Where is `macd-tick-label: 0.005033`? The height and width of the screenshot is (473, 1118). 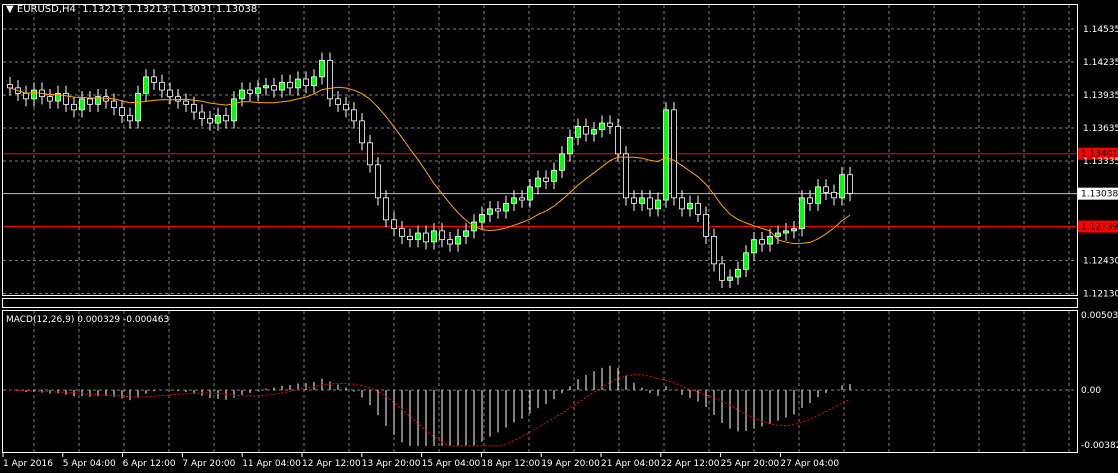 macd-tick-label: 0.005033 is located at coordinates (1099, 316).